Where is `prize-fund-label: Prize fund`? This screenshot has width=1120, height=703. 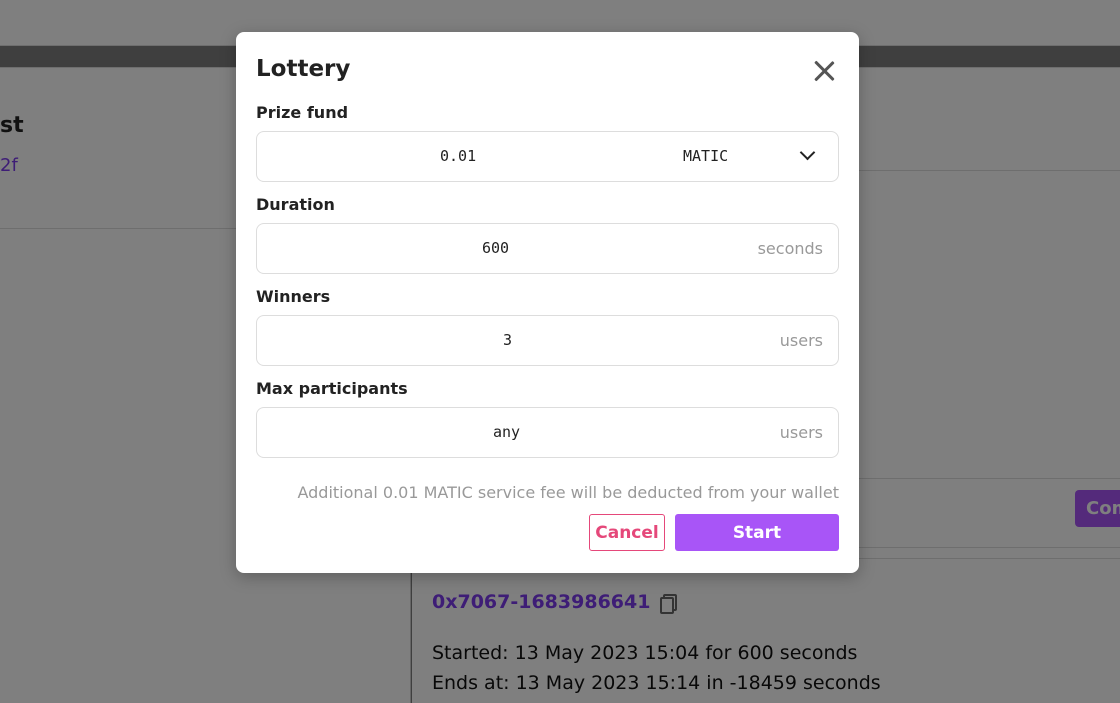
prize-fund-label: Prize fund is located at coordinates (302, 112).